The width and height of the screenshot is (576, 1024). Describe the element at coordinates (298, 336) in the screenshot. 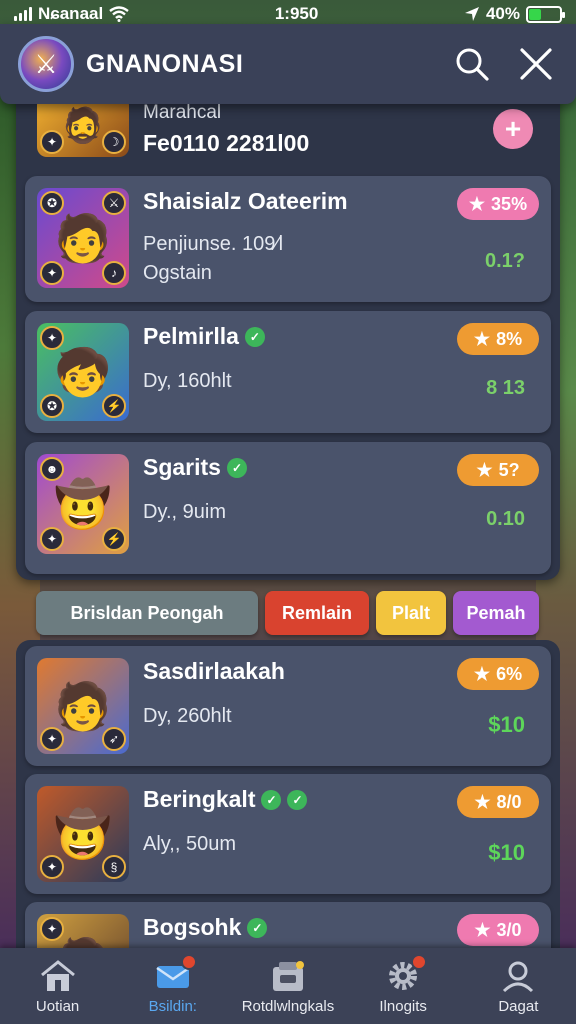

I see `game-name: Pelmirlla ✓` at that location.